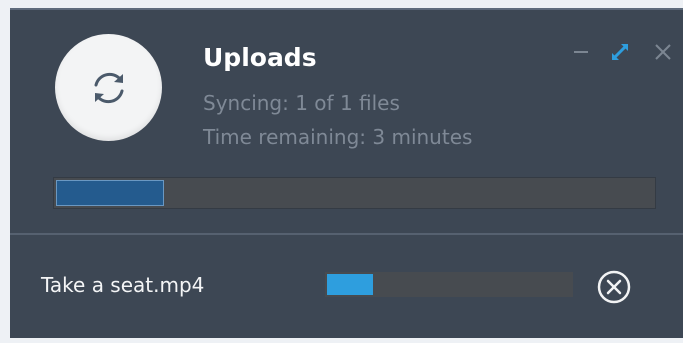 The image size is (683, 343). I want to click on minimize-icon, so click(581, 52).